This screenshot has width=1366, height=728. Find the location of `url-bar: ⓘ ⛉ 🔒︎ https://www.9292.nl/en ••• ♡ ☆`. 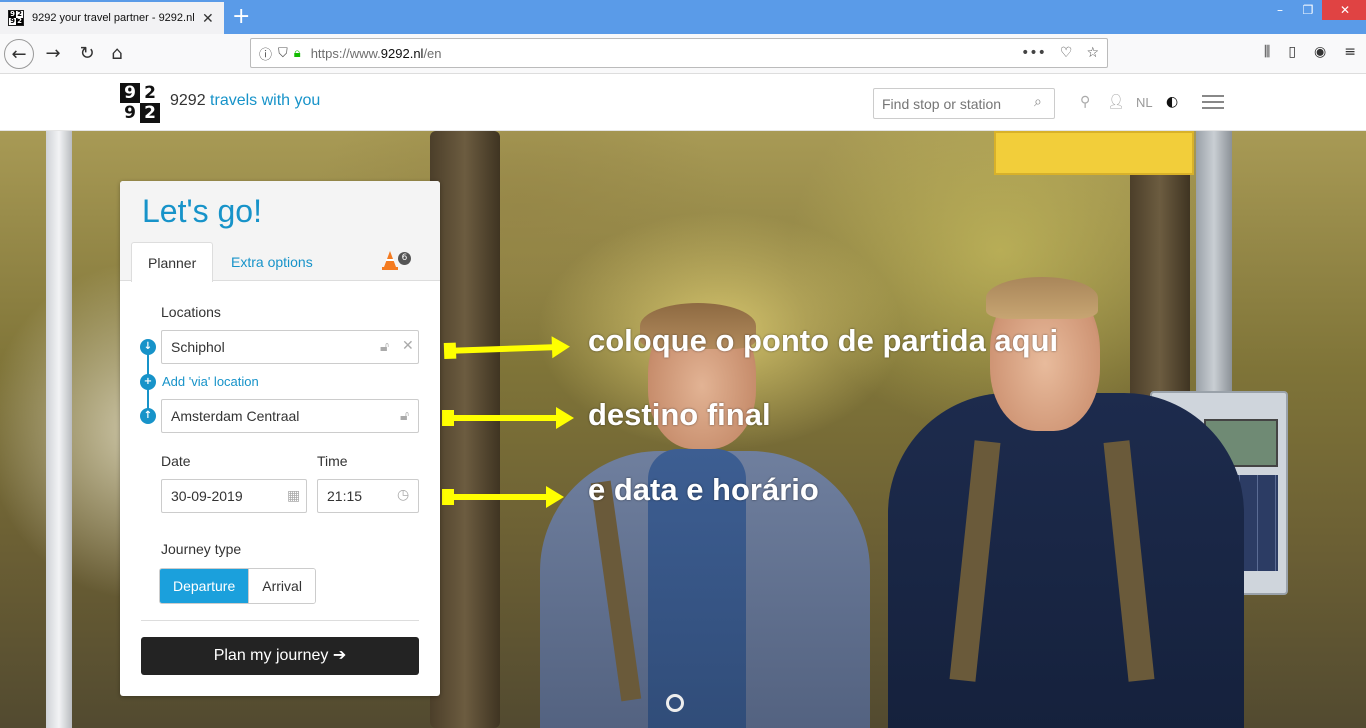

url-bar: ⓘ ⛉ 🔒︎ https://www.9292.nl/en ••• ♡ ☆ is located at coordinates (679, 53).